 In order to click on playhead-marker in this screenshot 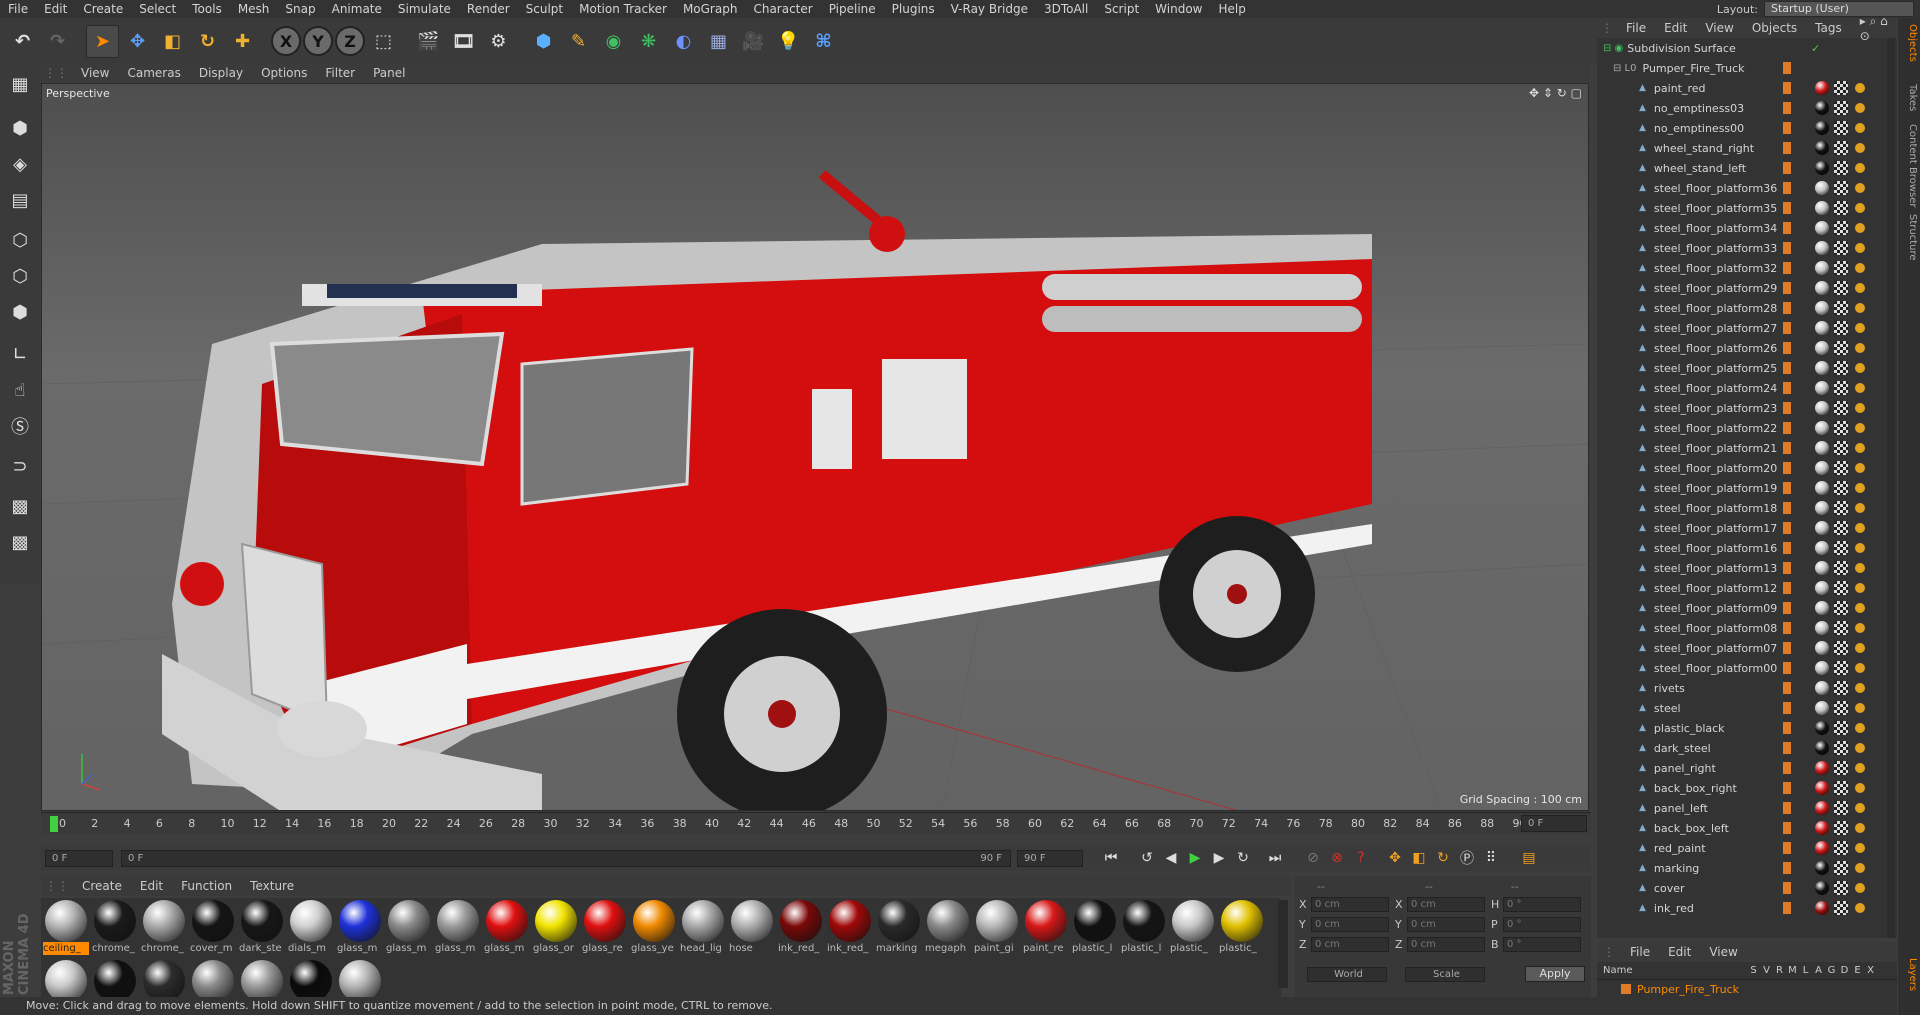, I will do `click(54, 824)`.